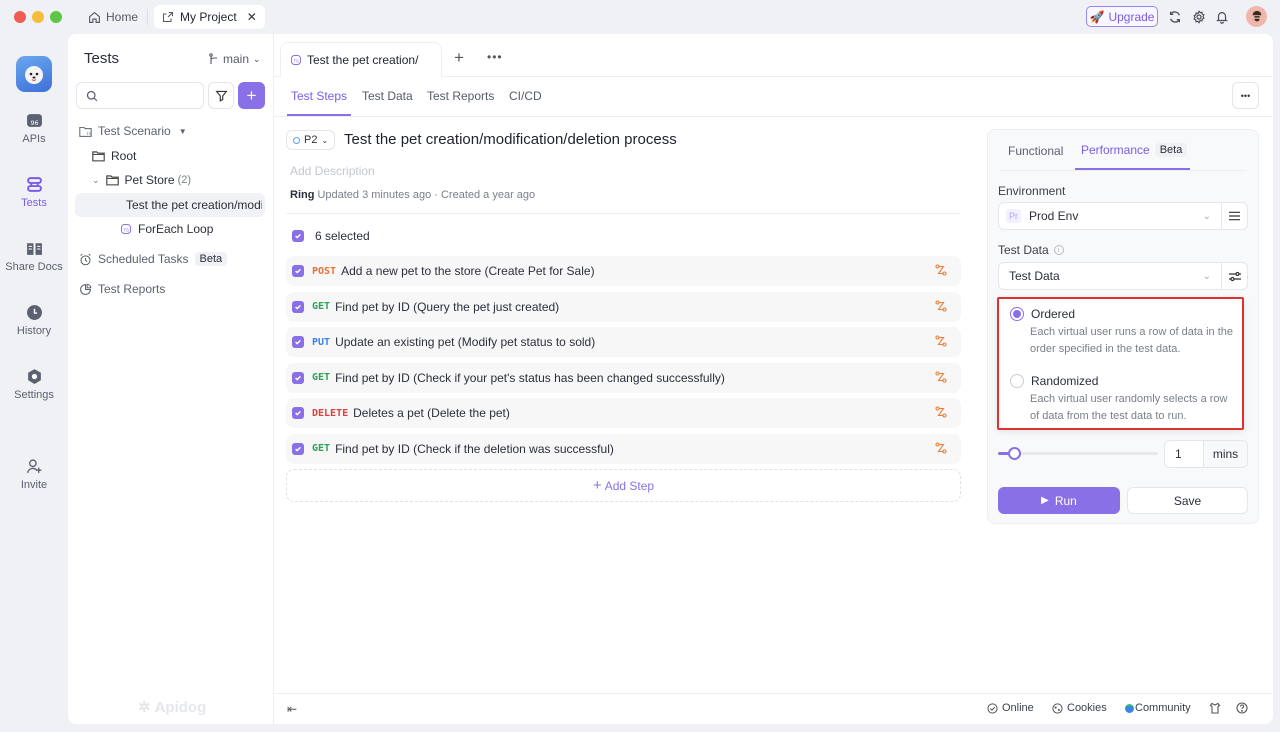  What do you see at coordinates (1078, 453) in the screenshot?
I see `duration-slider` at bounding box center [1078, 453].